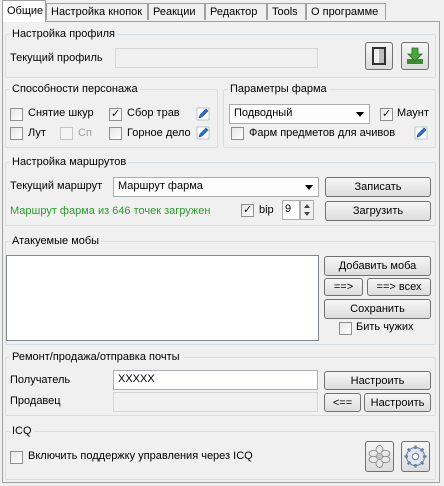 This screenshot has height=486, width=444. I want to click on configure-seller-button: Настроить, so click(397, 402).